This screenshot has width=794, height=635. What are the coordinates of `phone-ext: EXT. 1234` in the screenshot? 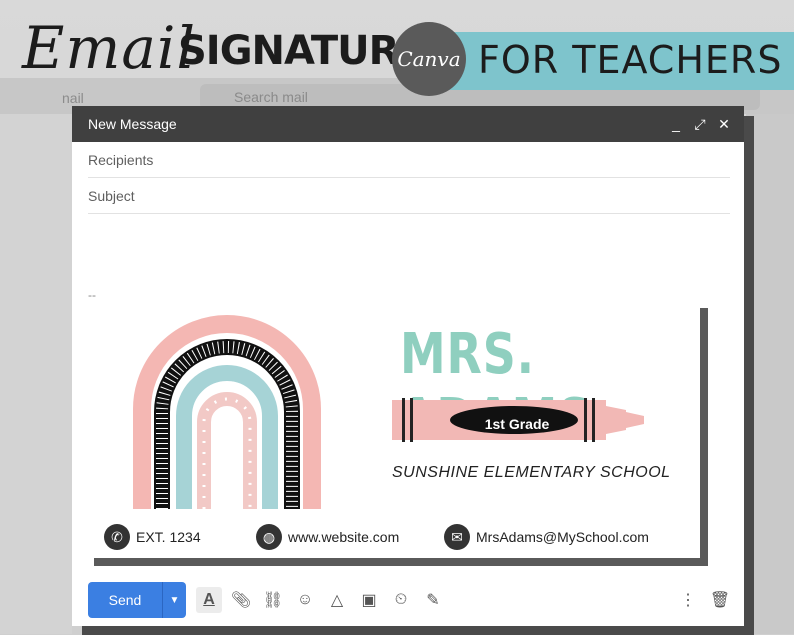 It's located at (168, 537).